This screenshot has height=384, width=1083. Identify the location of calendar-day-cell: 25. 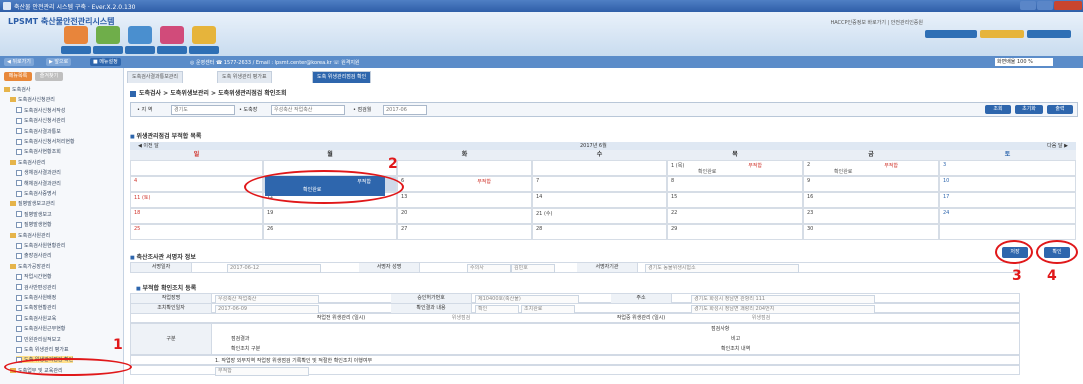
(196, 232).